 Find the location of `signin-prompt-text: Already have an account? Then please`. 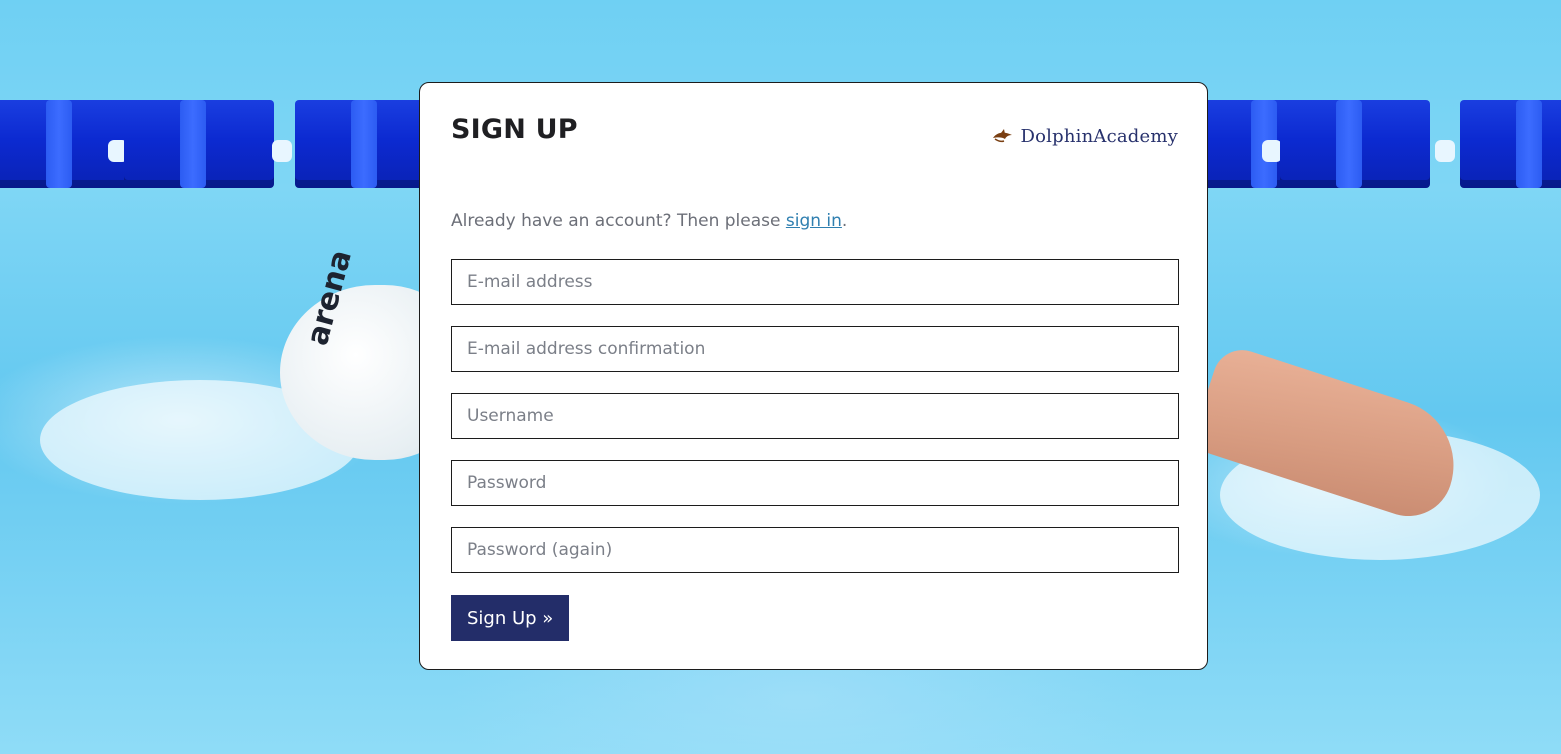

signin-prompt-text: Already have an account? Then please is located at coordinates (618, 221).